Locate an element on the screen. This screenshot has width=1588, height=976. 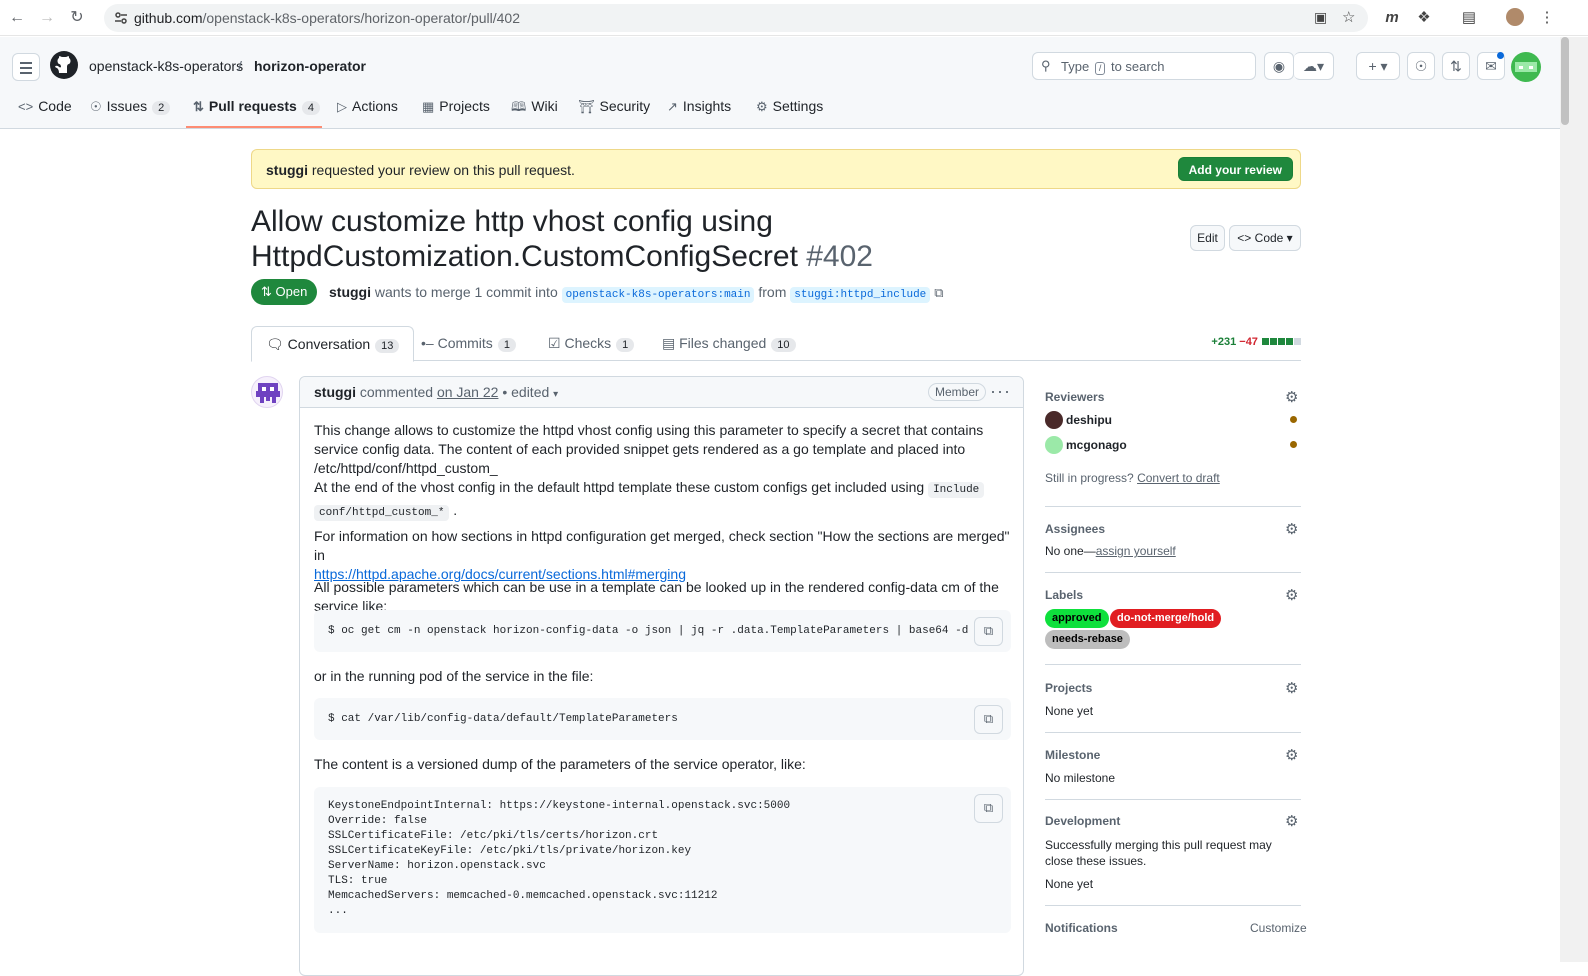
reviewer-name: mcgonago is located at coordinates (1096, 445).